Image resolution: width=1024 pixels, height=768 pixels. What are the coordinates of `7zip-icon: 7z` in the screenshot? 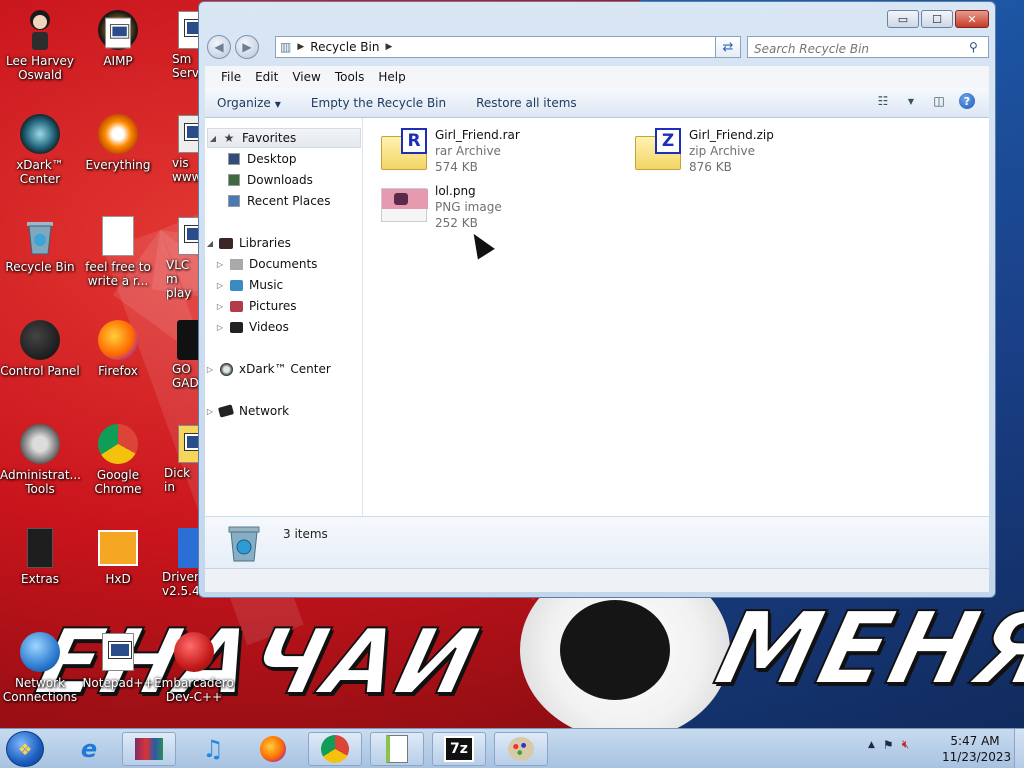 It's located at (459, 749).